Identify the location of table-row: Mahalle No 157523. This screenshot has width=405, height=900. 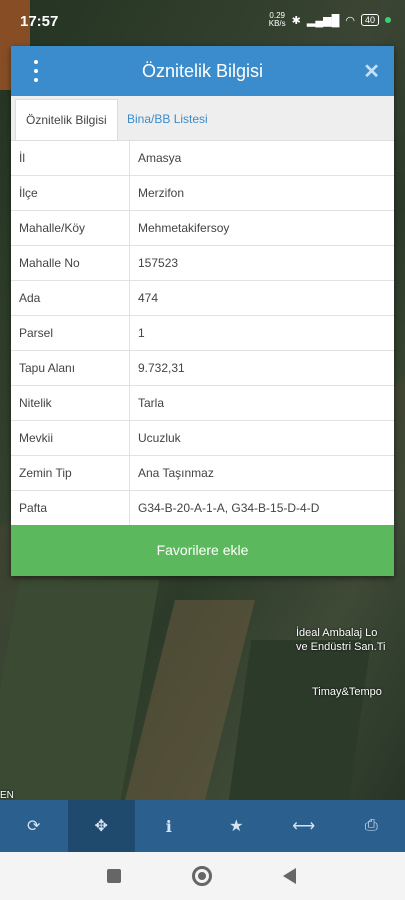
(202, 263).